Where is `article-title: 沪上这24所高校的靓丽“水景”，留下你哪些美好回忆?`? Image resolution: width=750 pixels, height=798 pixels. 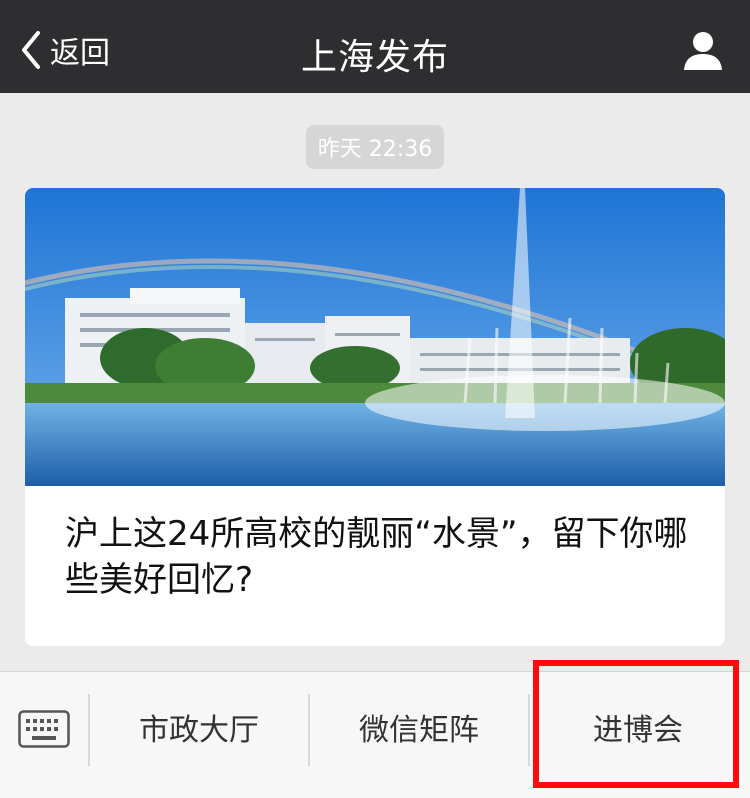
article-title: 沪上这24所高校的靓丽“水景”，留下你哪些美好回忆? is located at coordinates (376, 557).